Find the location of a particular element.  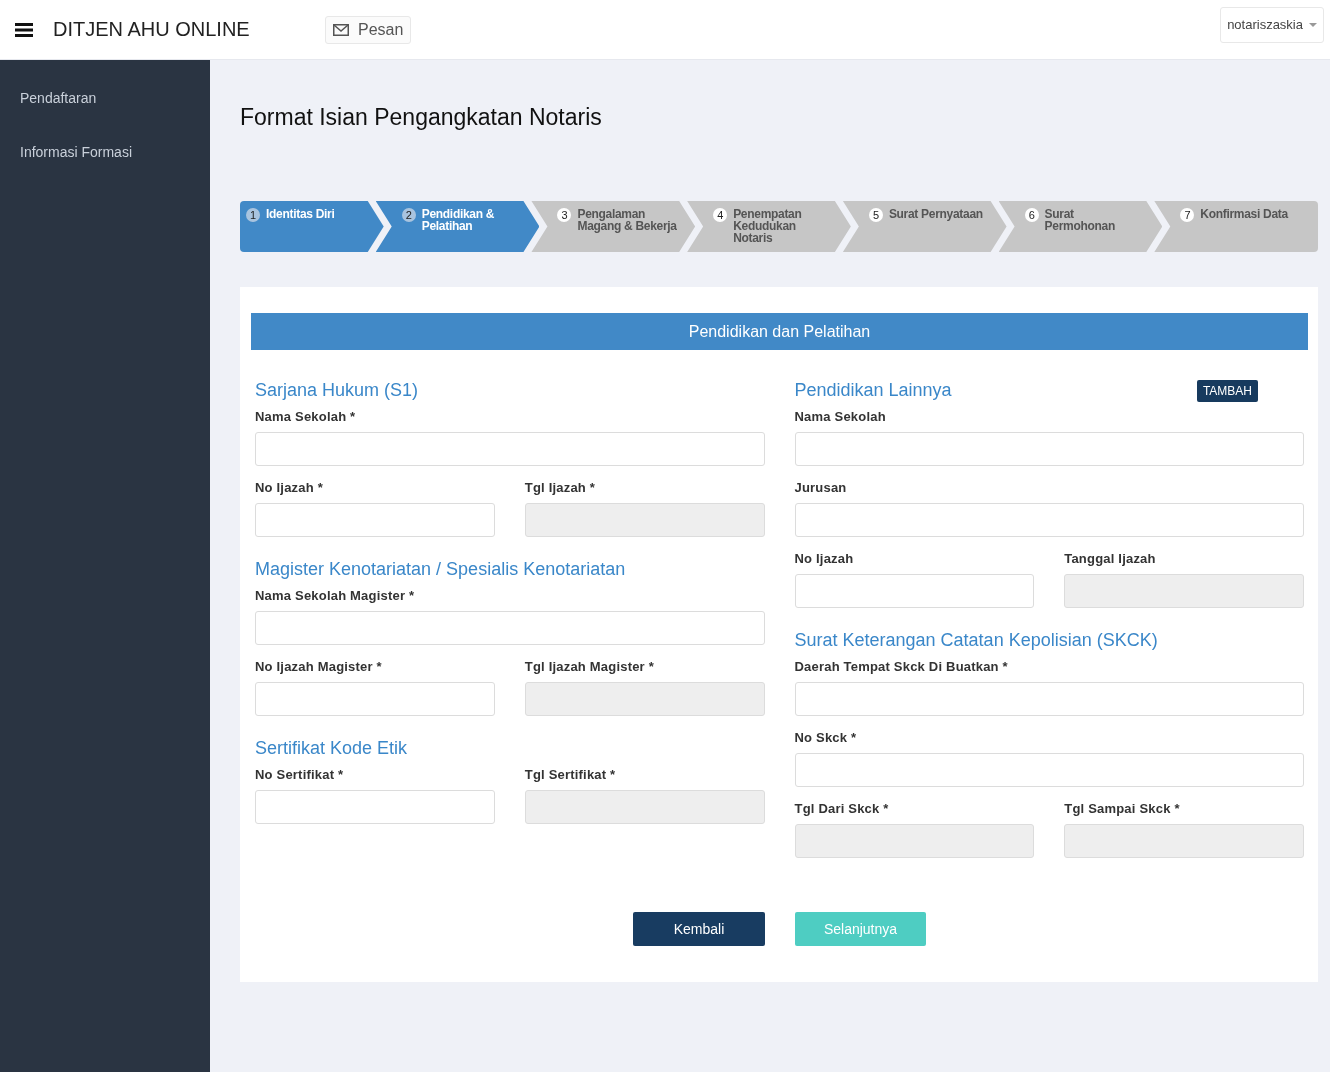

wizard-step: 6 Surat Permohonan is located at coordinates (1080, 226).